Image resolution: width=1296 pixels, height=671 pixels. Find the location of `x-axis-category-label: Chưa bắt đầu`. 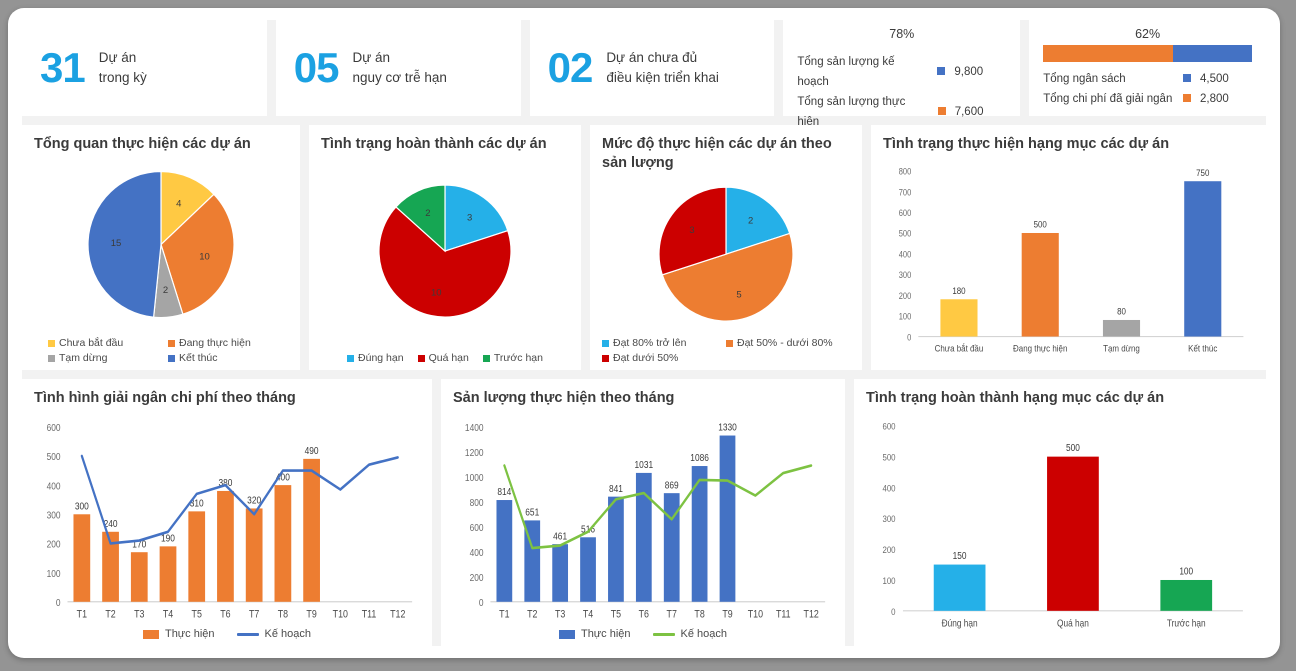

x-axis-category-label: Chưa bắt đầu is located at coordinates (959, 348).